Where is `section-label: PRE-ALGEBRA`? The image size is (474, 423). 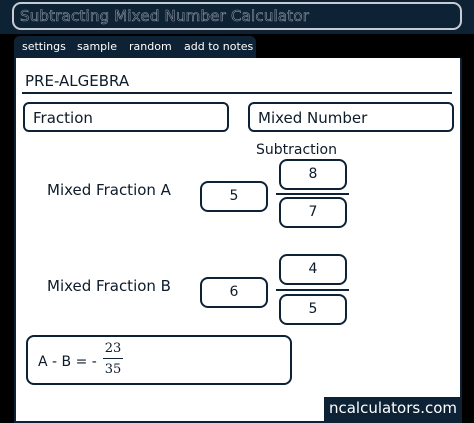 section-label: PRE-ALGEBRA is located at coordinates (77, 81).